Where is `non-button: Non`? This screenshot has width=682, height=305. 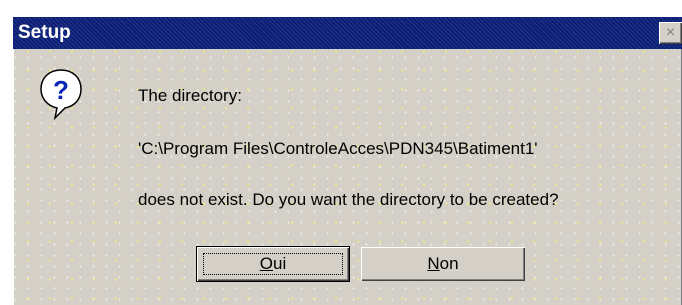 non-button: Non is located at coordinates (443, 264).